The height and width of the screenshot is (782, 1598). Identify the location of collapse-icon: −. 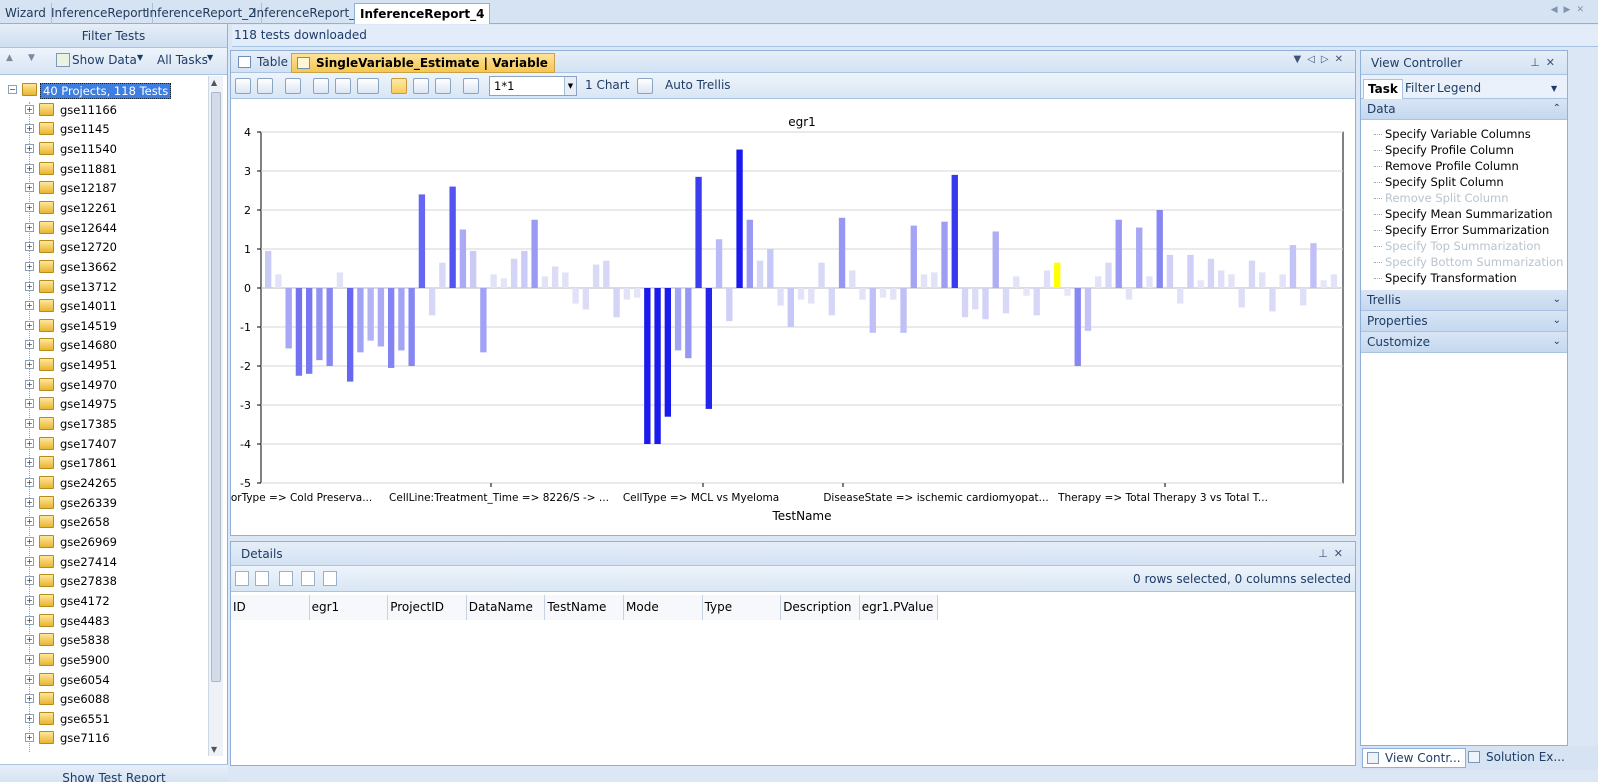
(12, 89).